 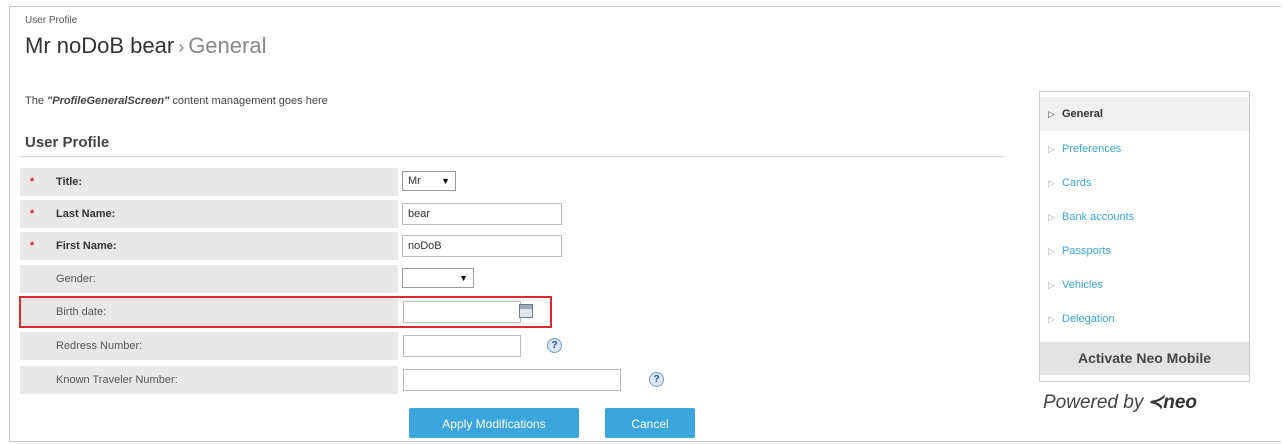 I want to click on redress-number-label: Redress Number:, so click(x=99, y=346).